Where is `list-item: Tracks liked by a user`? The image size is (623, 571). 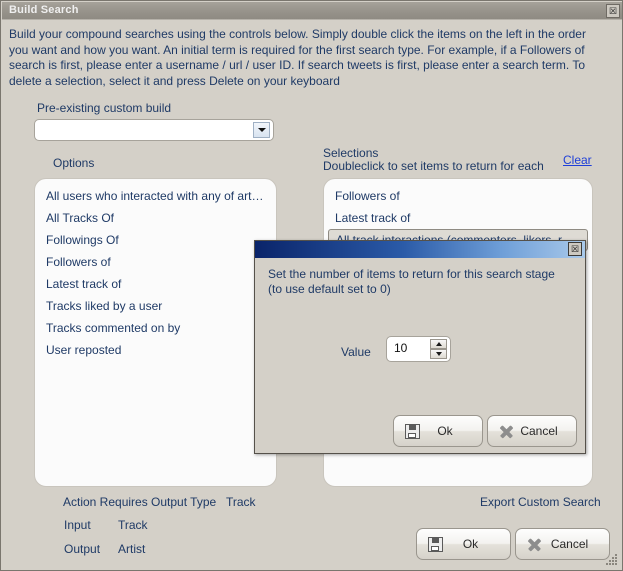 list-item: Tracks liked by a user is located at coordinates (155, 306).